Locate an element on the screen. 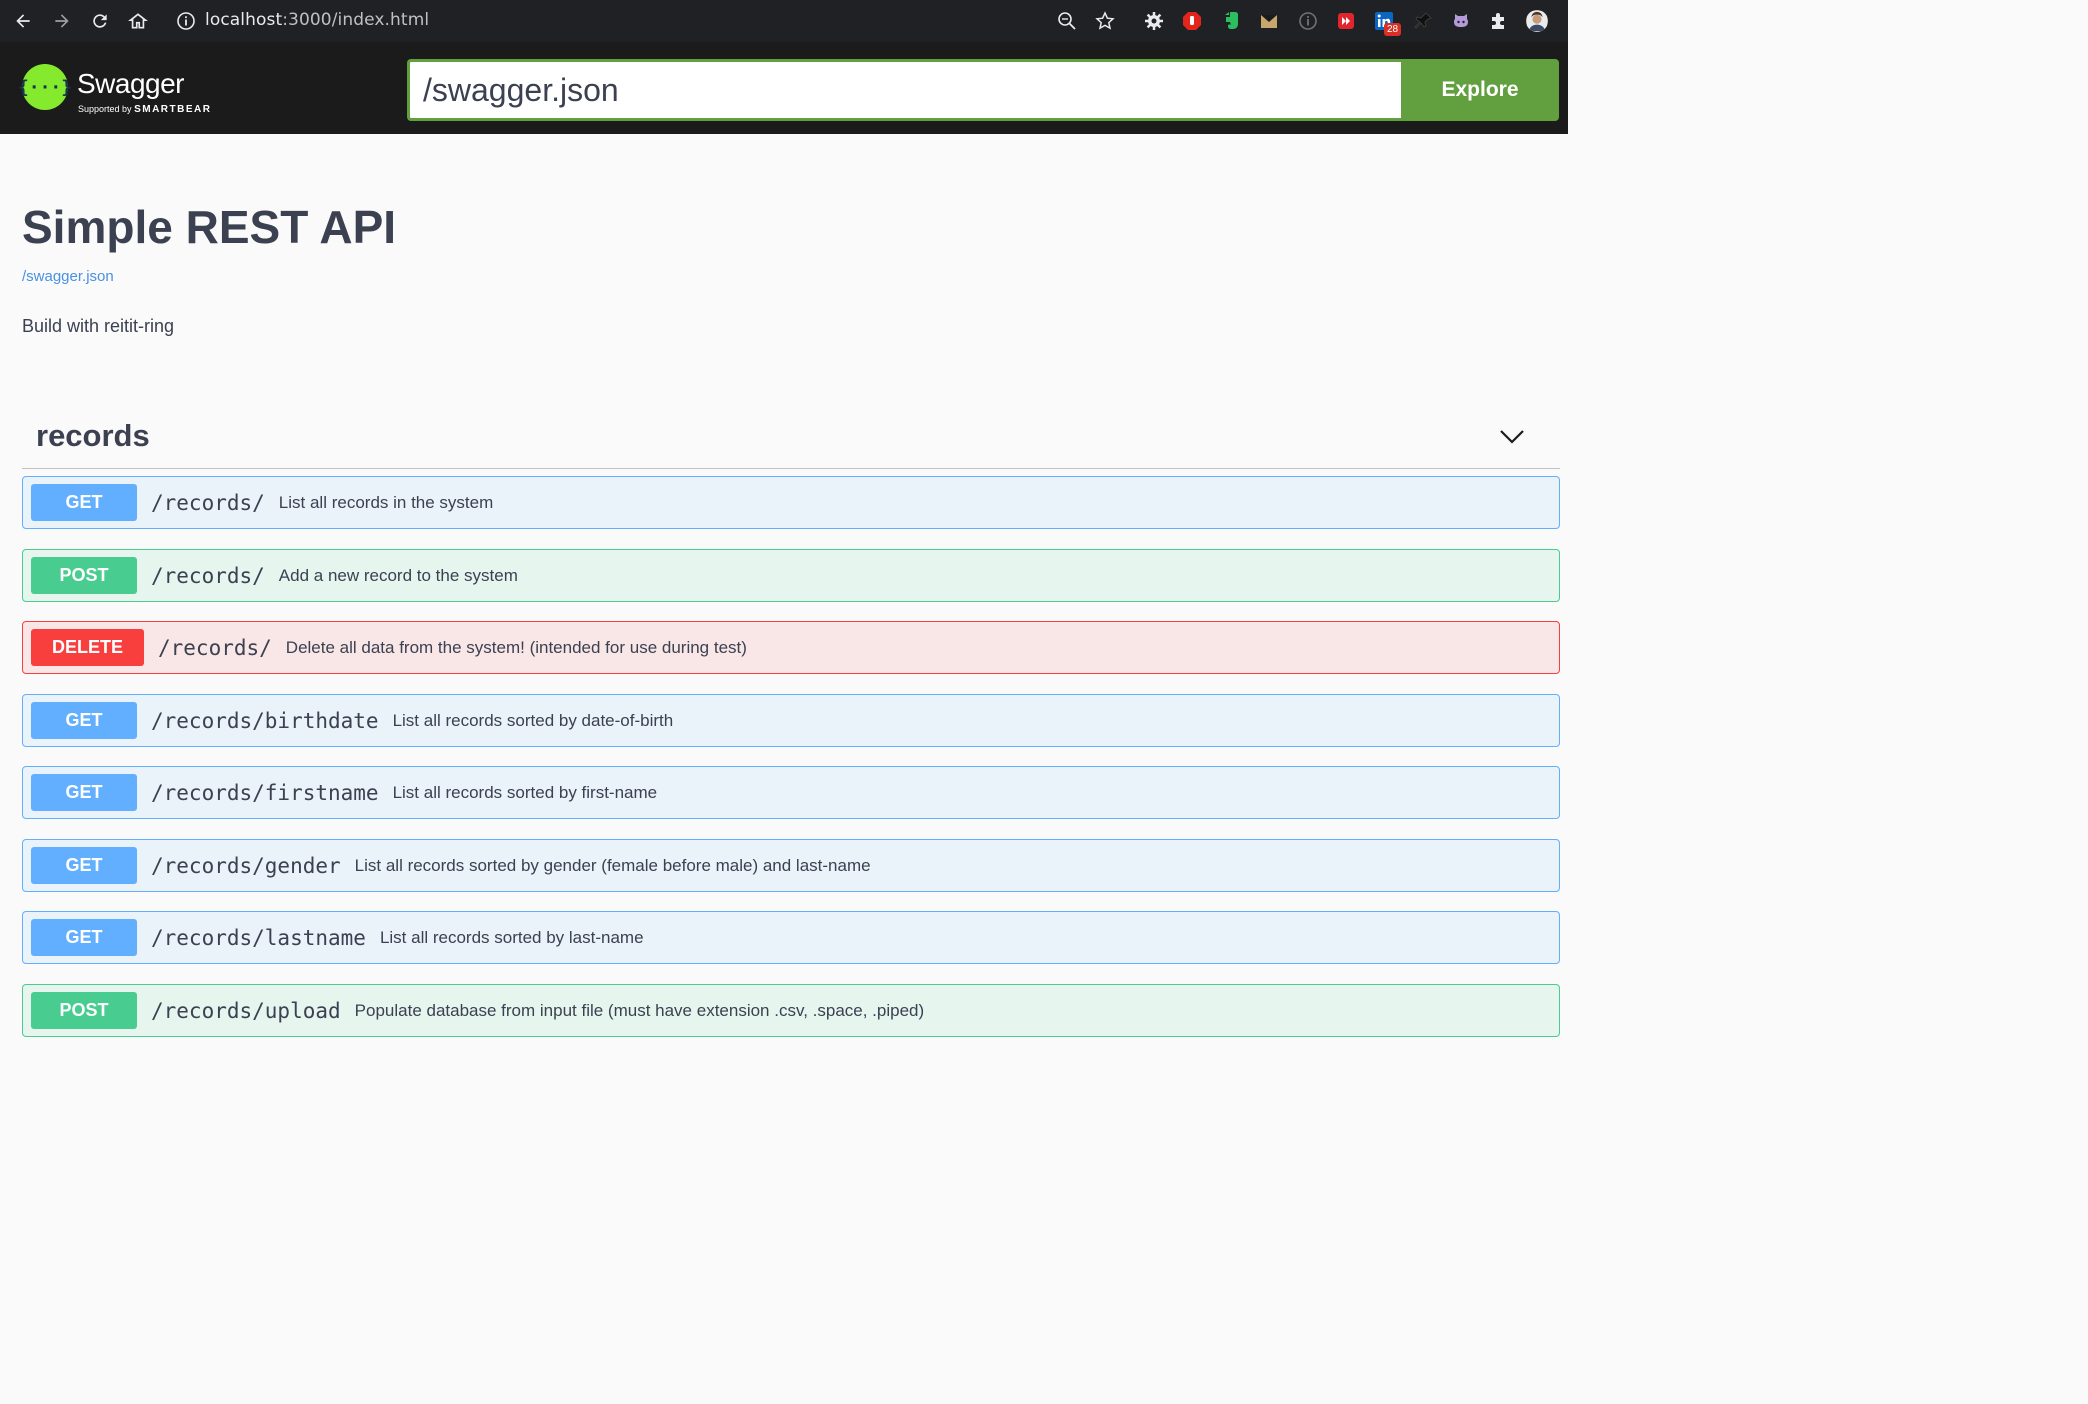 The image size is (2088, 1404). operation-summary: List all records sorted by date-of-birth is located at coordinates (533, 720).